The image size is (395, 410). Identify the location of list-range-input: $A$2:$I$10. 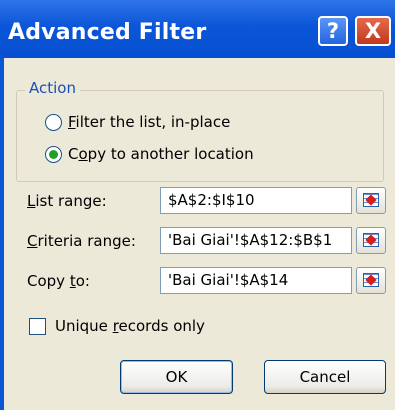
(256, 200).